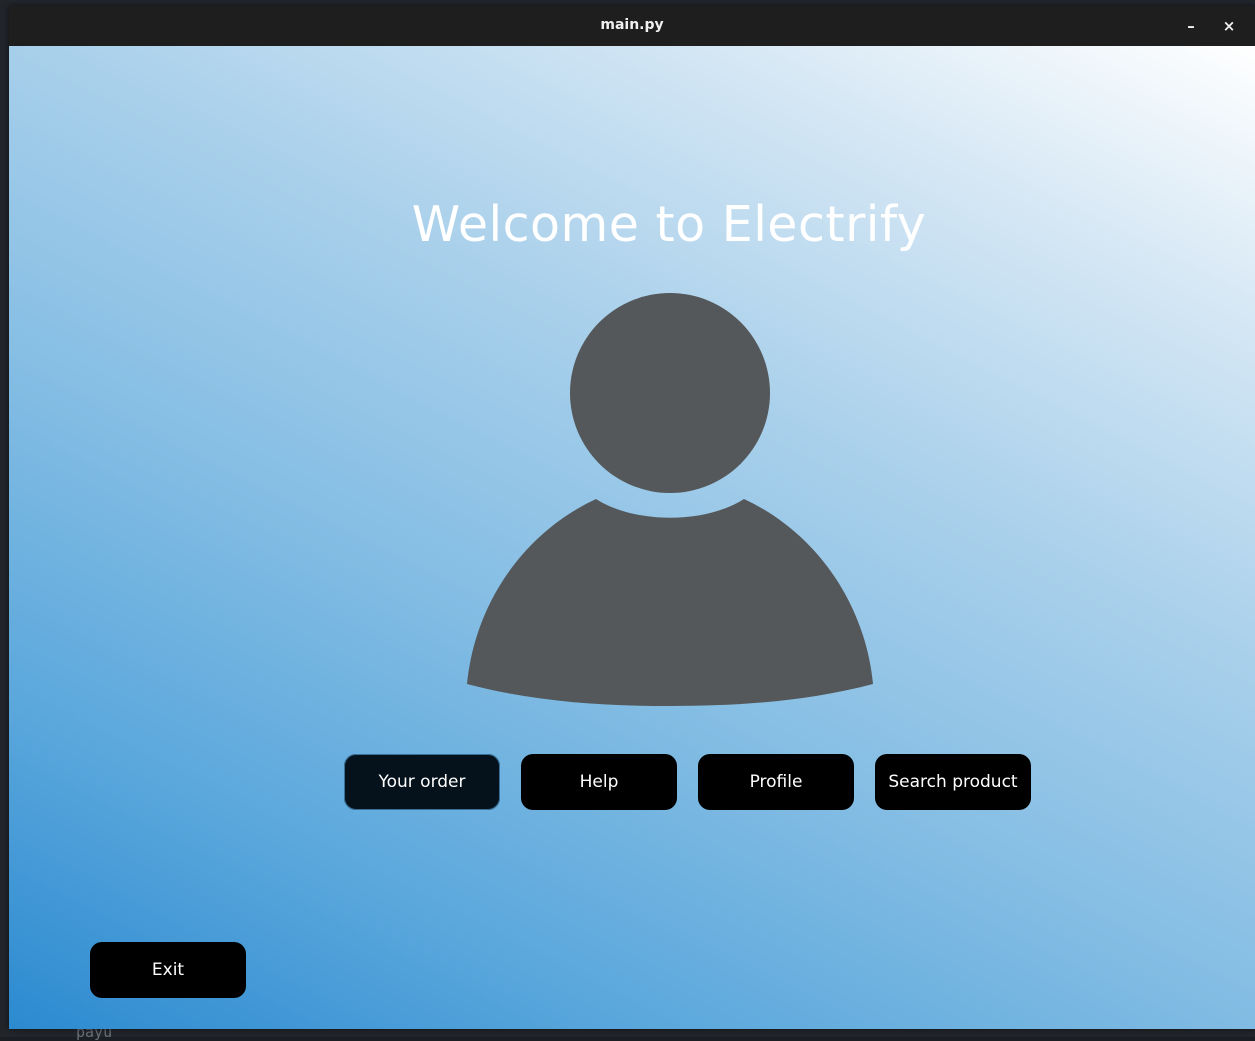  Describe the element at coordinates (1191, 26) in the screenshot. I see `minimize-button: –` at that location.